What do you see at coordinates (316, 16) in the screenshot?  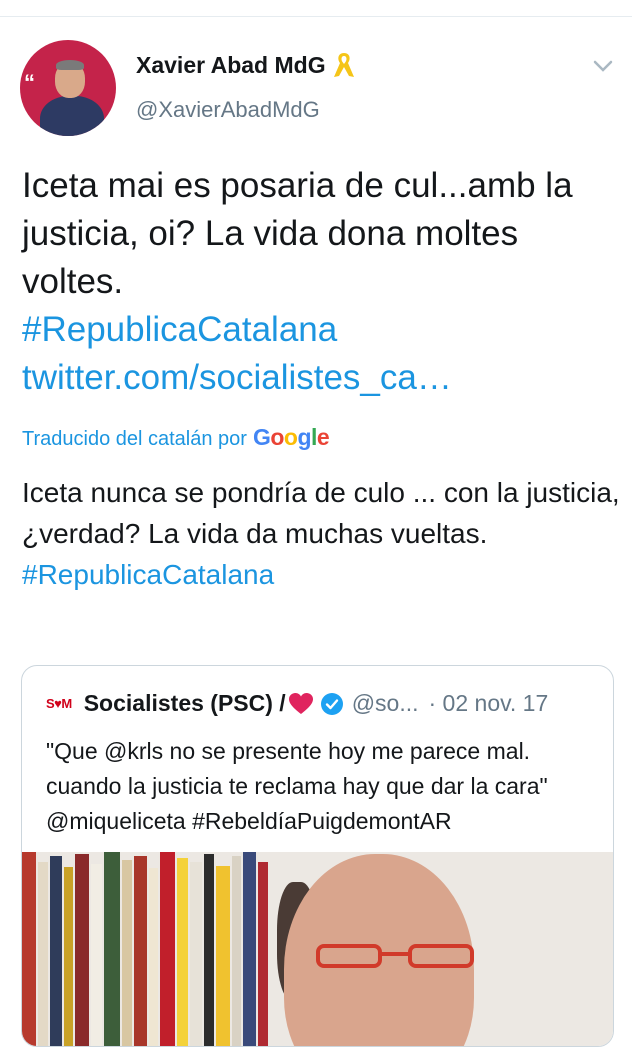 I see `top-divider` at bounding box center [316, 16].